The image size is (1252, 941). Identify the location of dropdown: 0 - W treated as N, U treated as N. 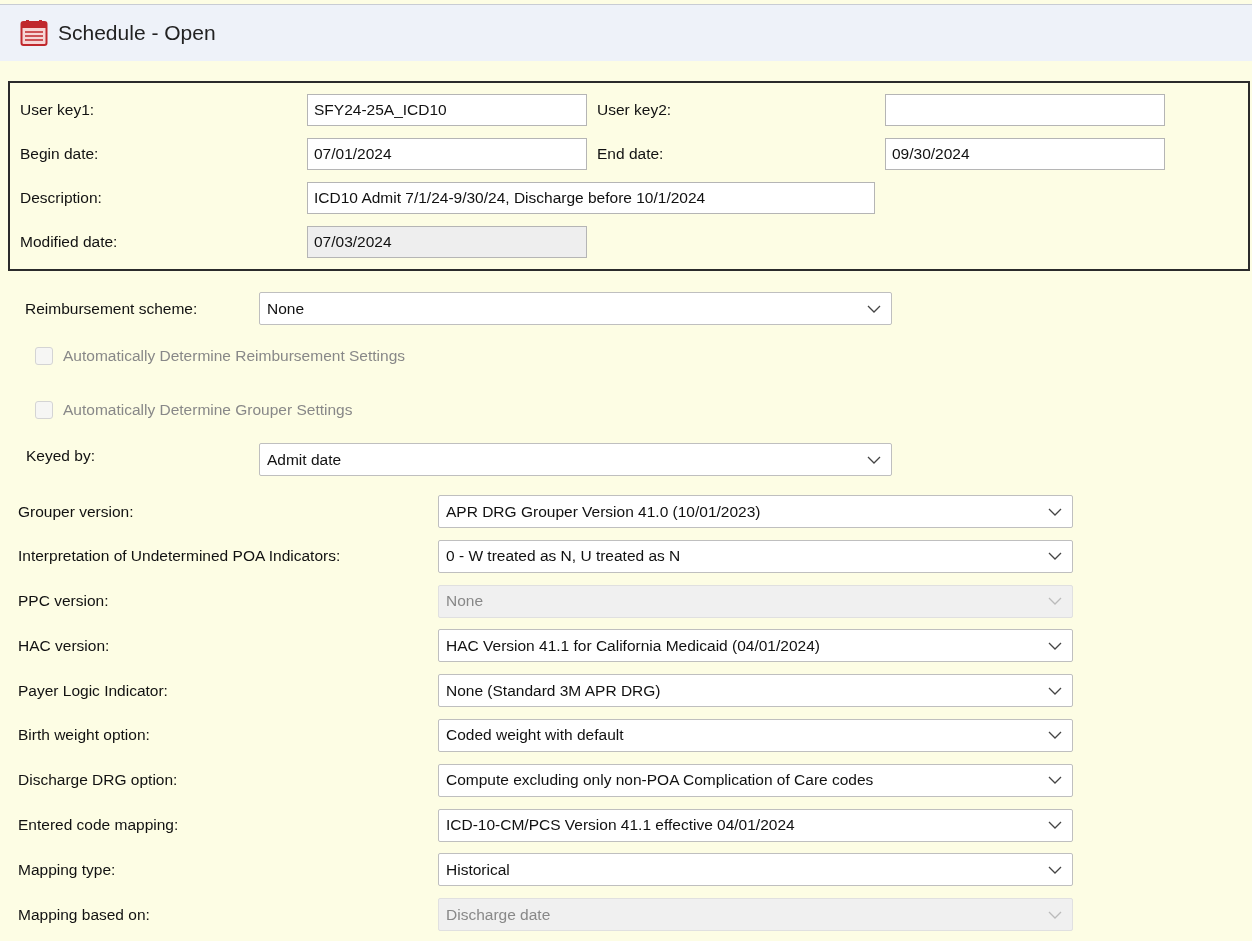
(755, 556).